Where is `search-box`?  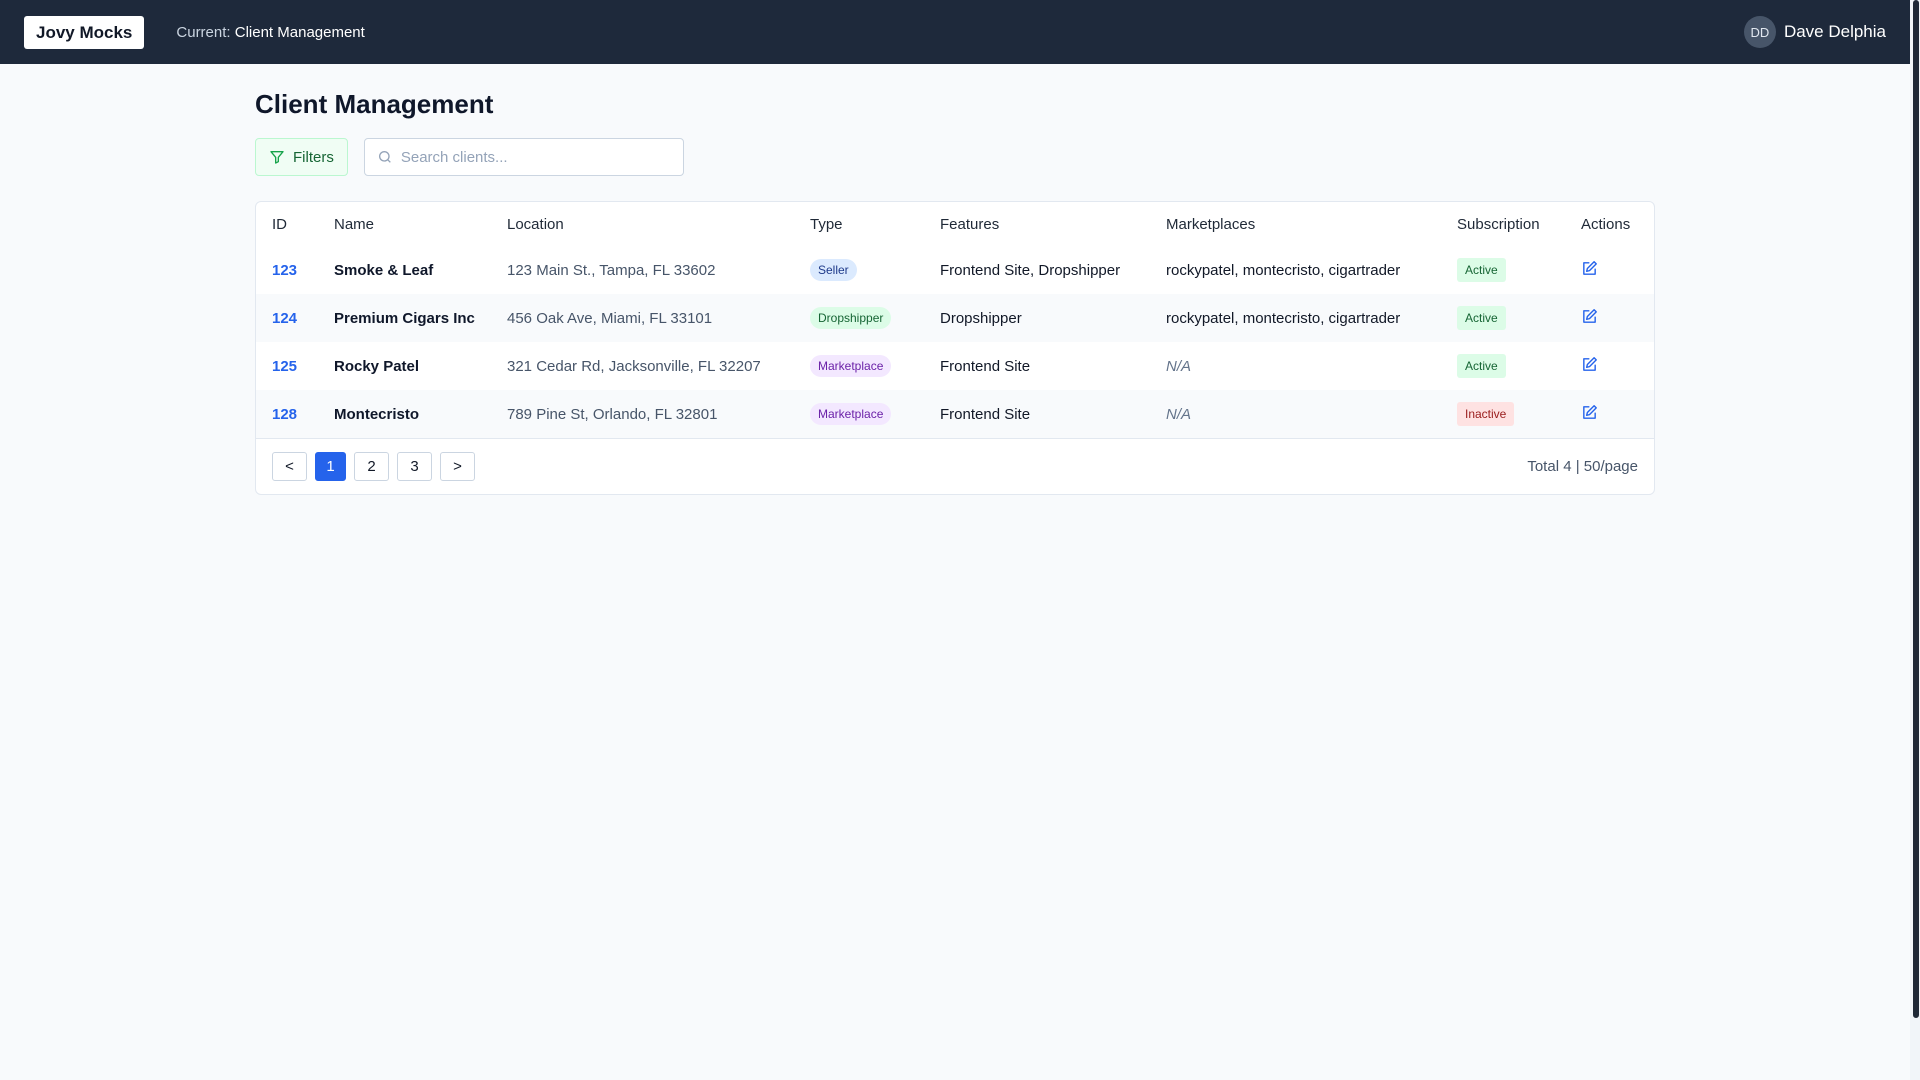
search-box is located at coordinates (523, 157).